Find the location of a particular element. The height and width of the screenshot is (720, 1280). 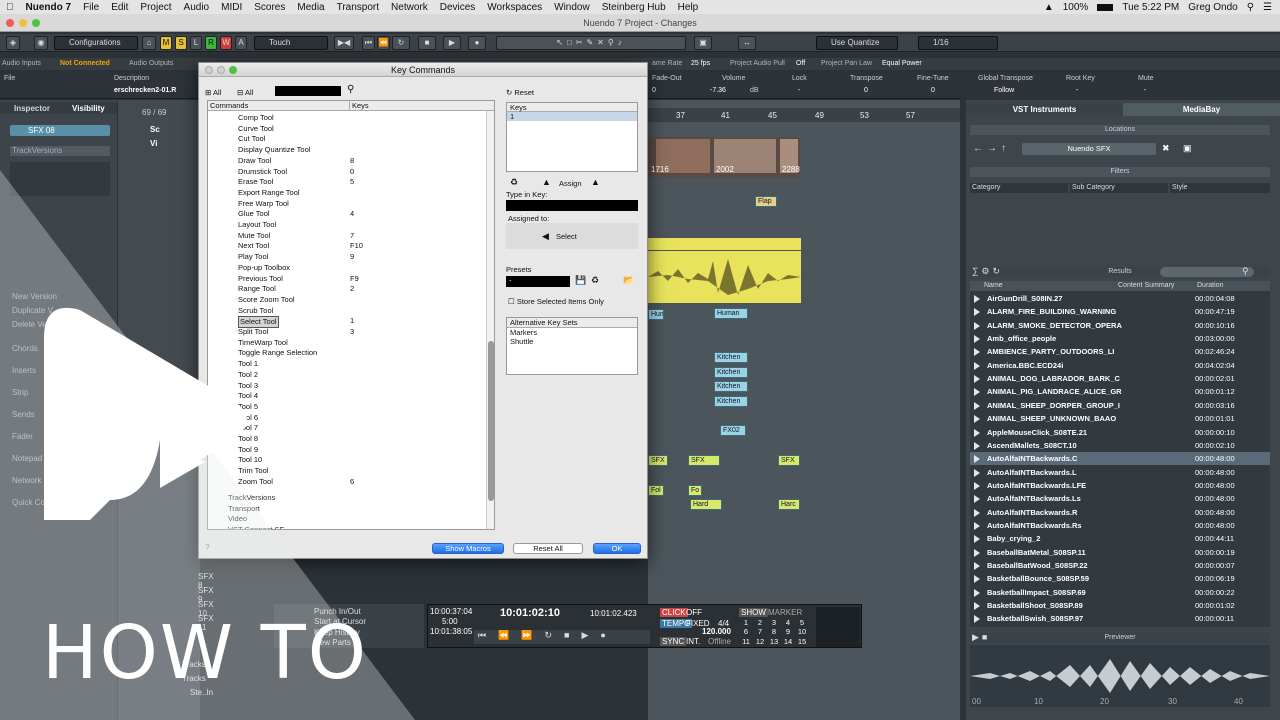

tab-visibility: Visibility is located at coordinates (88, 108).